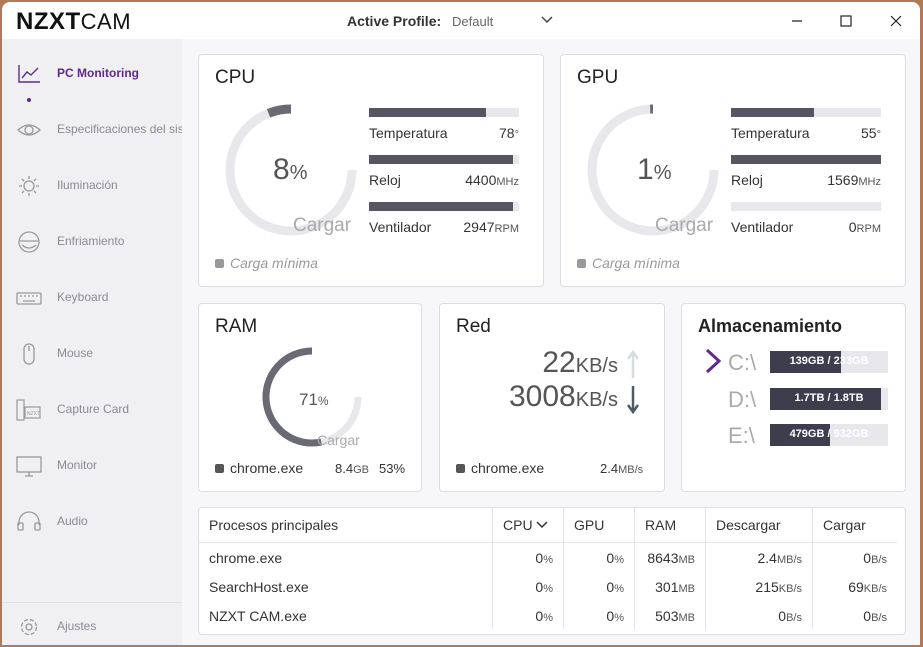 The width and height of the screenshot is (923, 647). What do you see at coordinates (670, 525) in the screenshot?
I see `col-header-ram: RAM` at bounding box center [670, 525].